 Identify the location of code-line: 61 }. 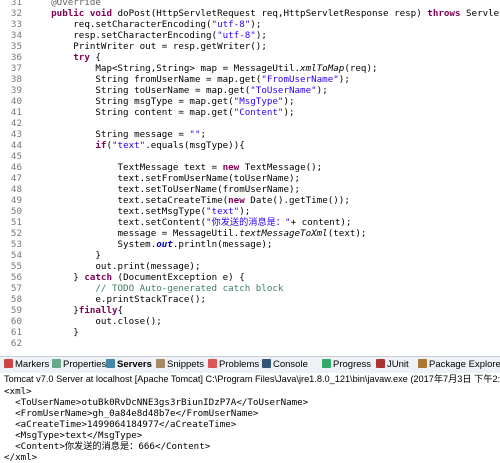
(250, 332).